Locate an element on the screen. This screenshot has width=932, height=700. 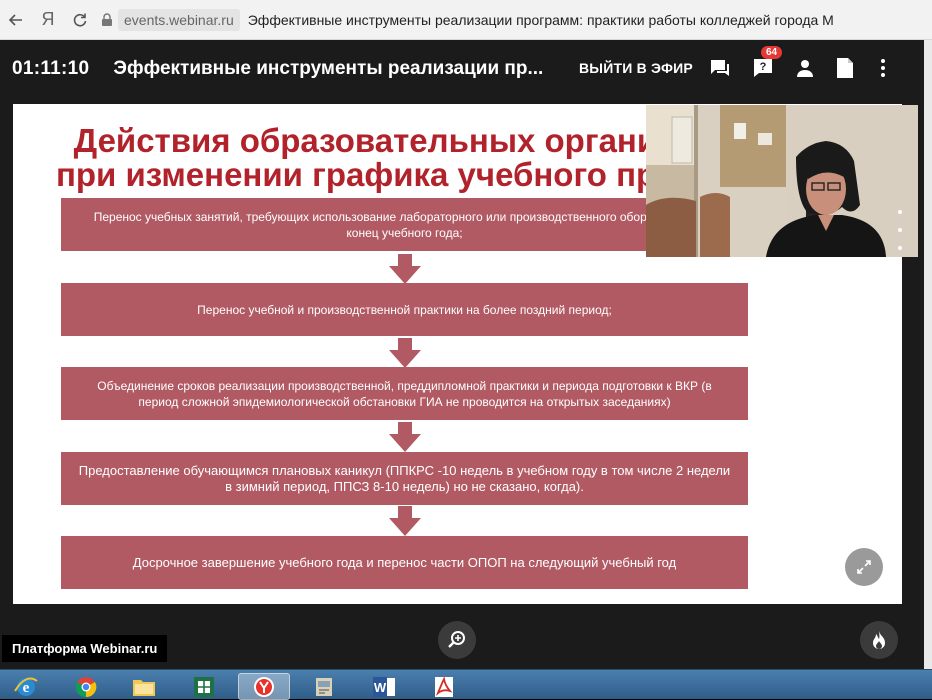
go-on-air-button: ВЫЙТИ В ЭФИР is located at coordinates (636, 68).